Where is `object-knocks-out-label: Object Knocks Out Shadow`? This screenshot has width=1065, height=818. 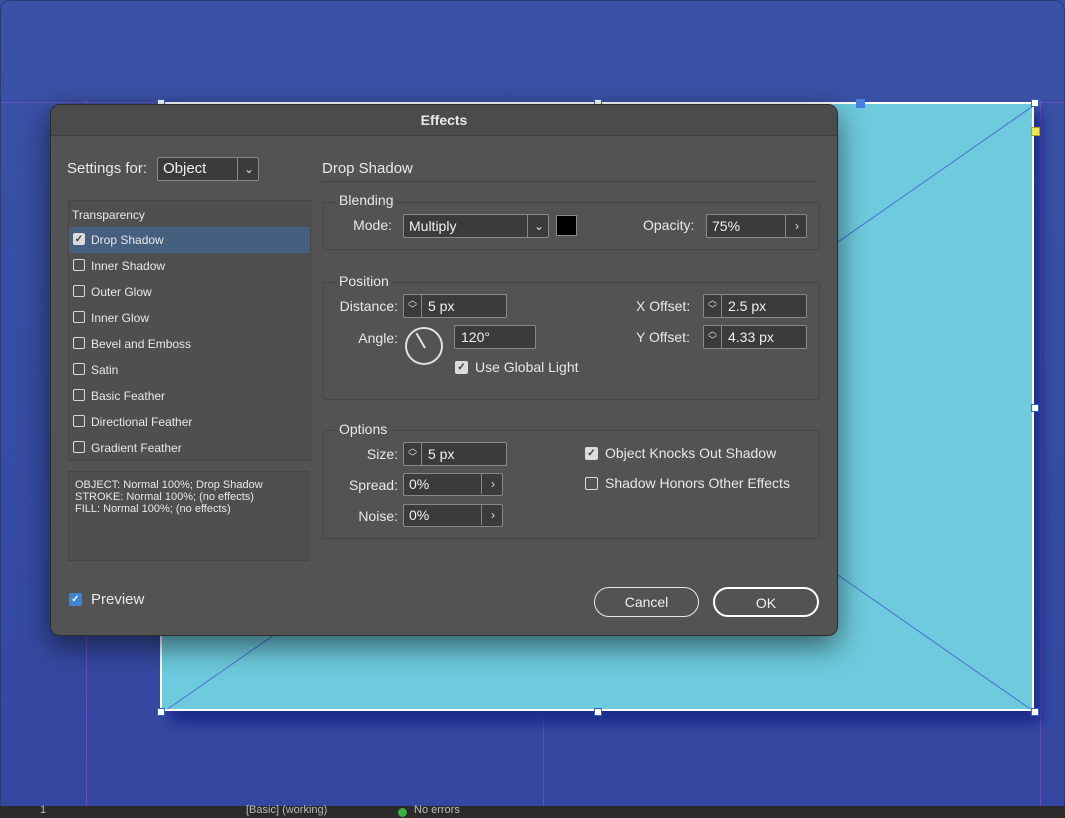
object-knocks-out-label: Object Knocks Out Shadow is located at coordinates (691, 453).